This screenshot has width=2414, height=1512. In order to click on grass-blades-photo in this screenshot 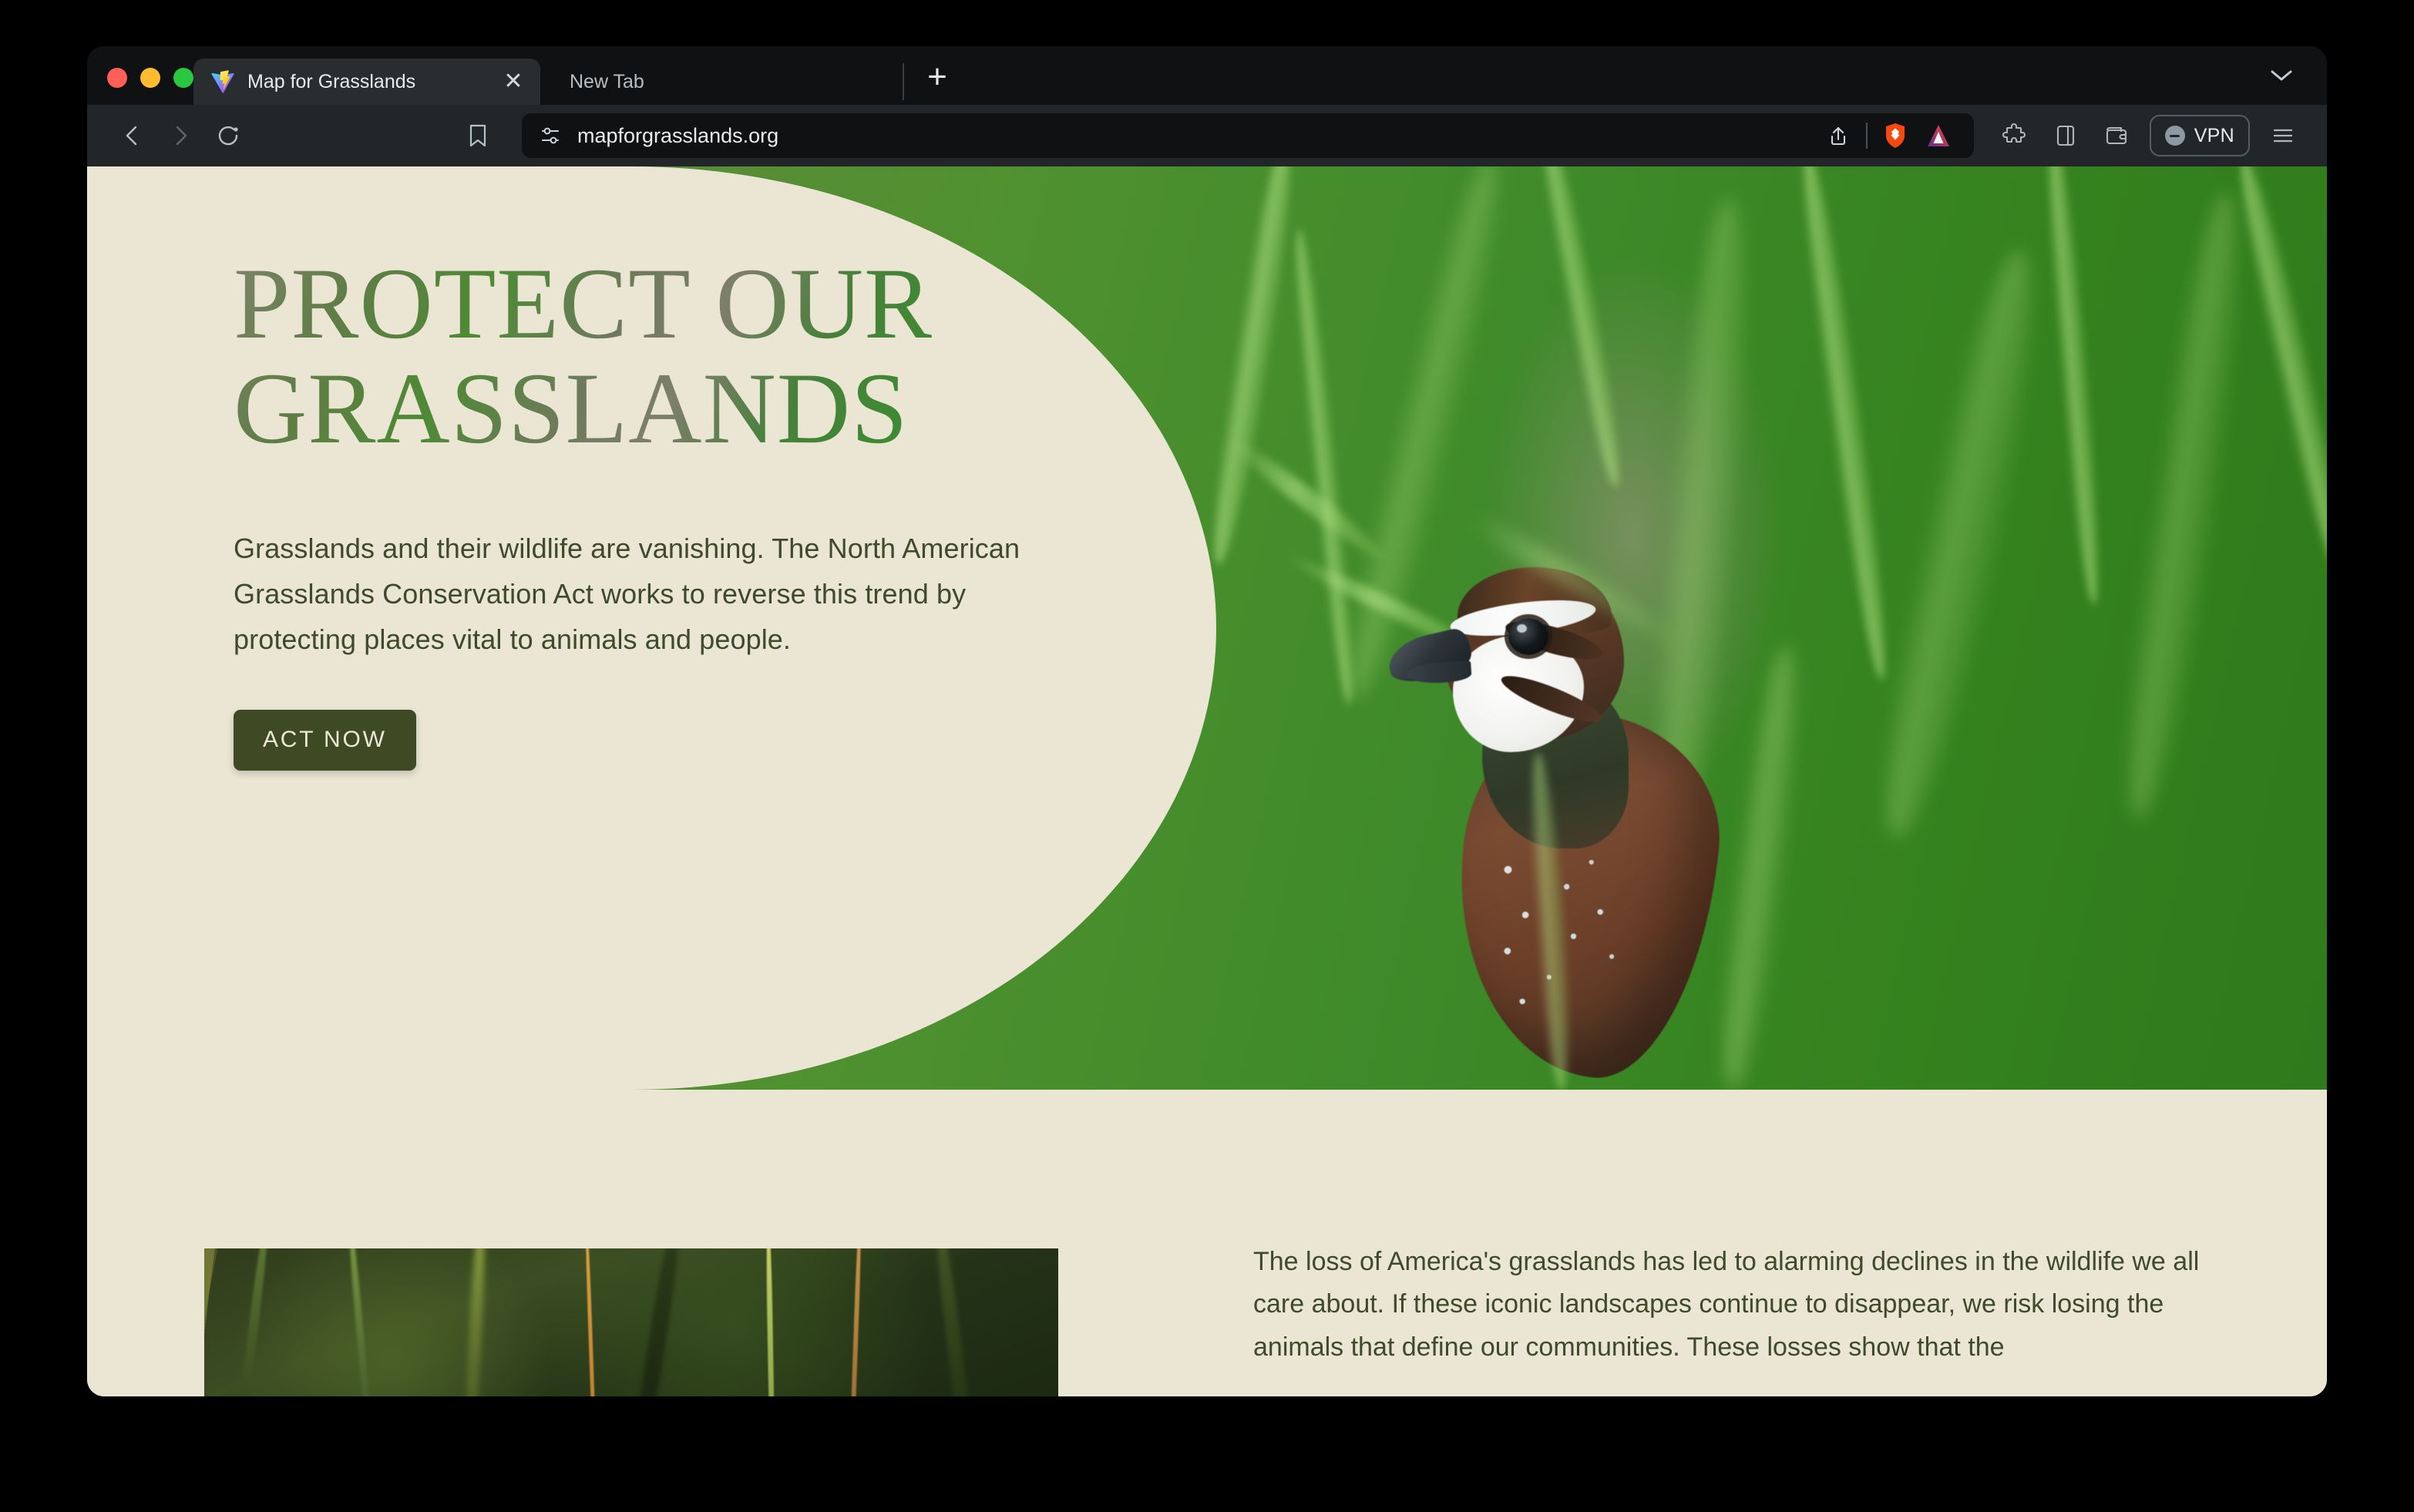, I will do `click(631, 1322)`.